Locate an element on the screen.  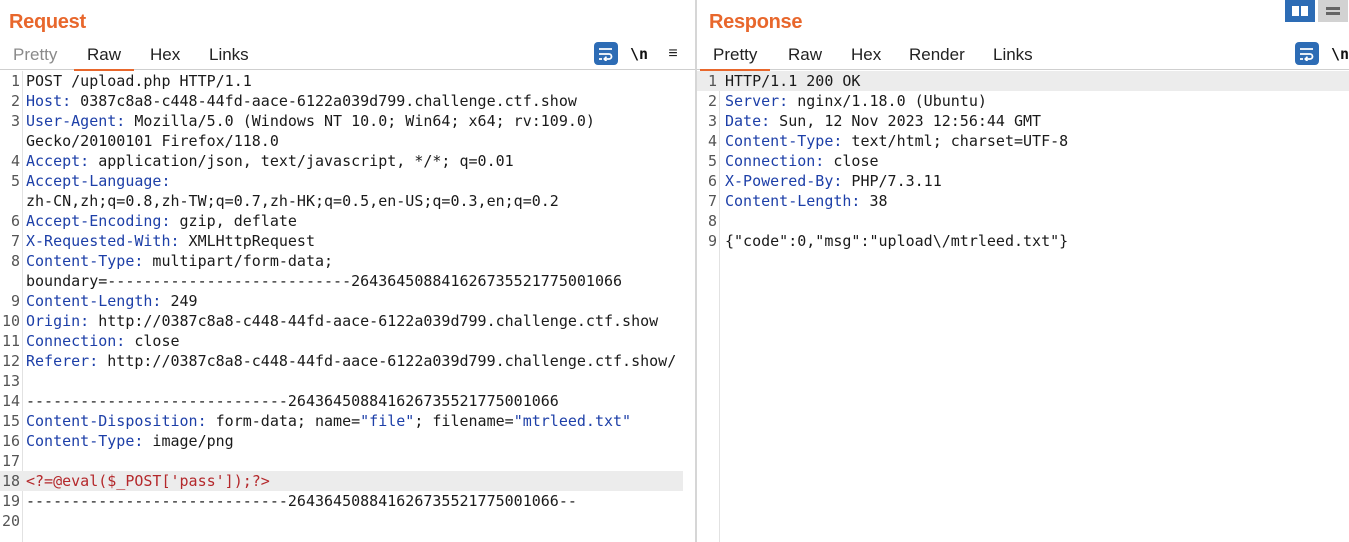
response-line: 7 Content-Length: 38 is located at coordinates (797, 201).